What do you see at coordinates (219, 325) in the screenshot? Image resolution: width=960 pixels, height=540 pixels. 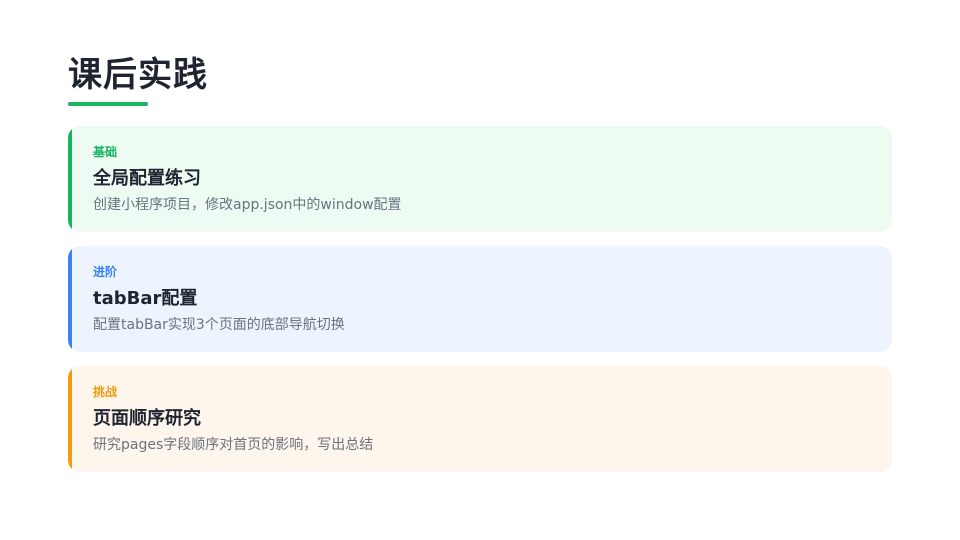 I see `card-description: 配置tabBar实现3个页面的底部导航切换` at bounding box center [219, 325].